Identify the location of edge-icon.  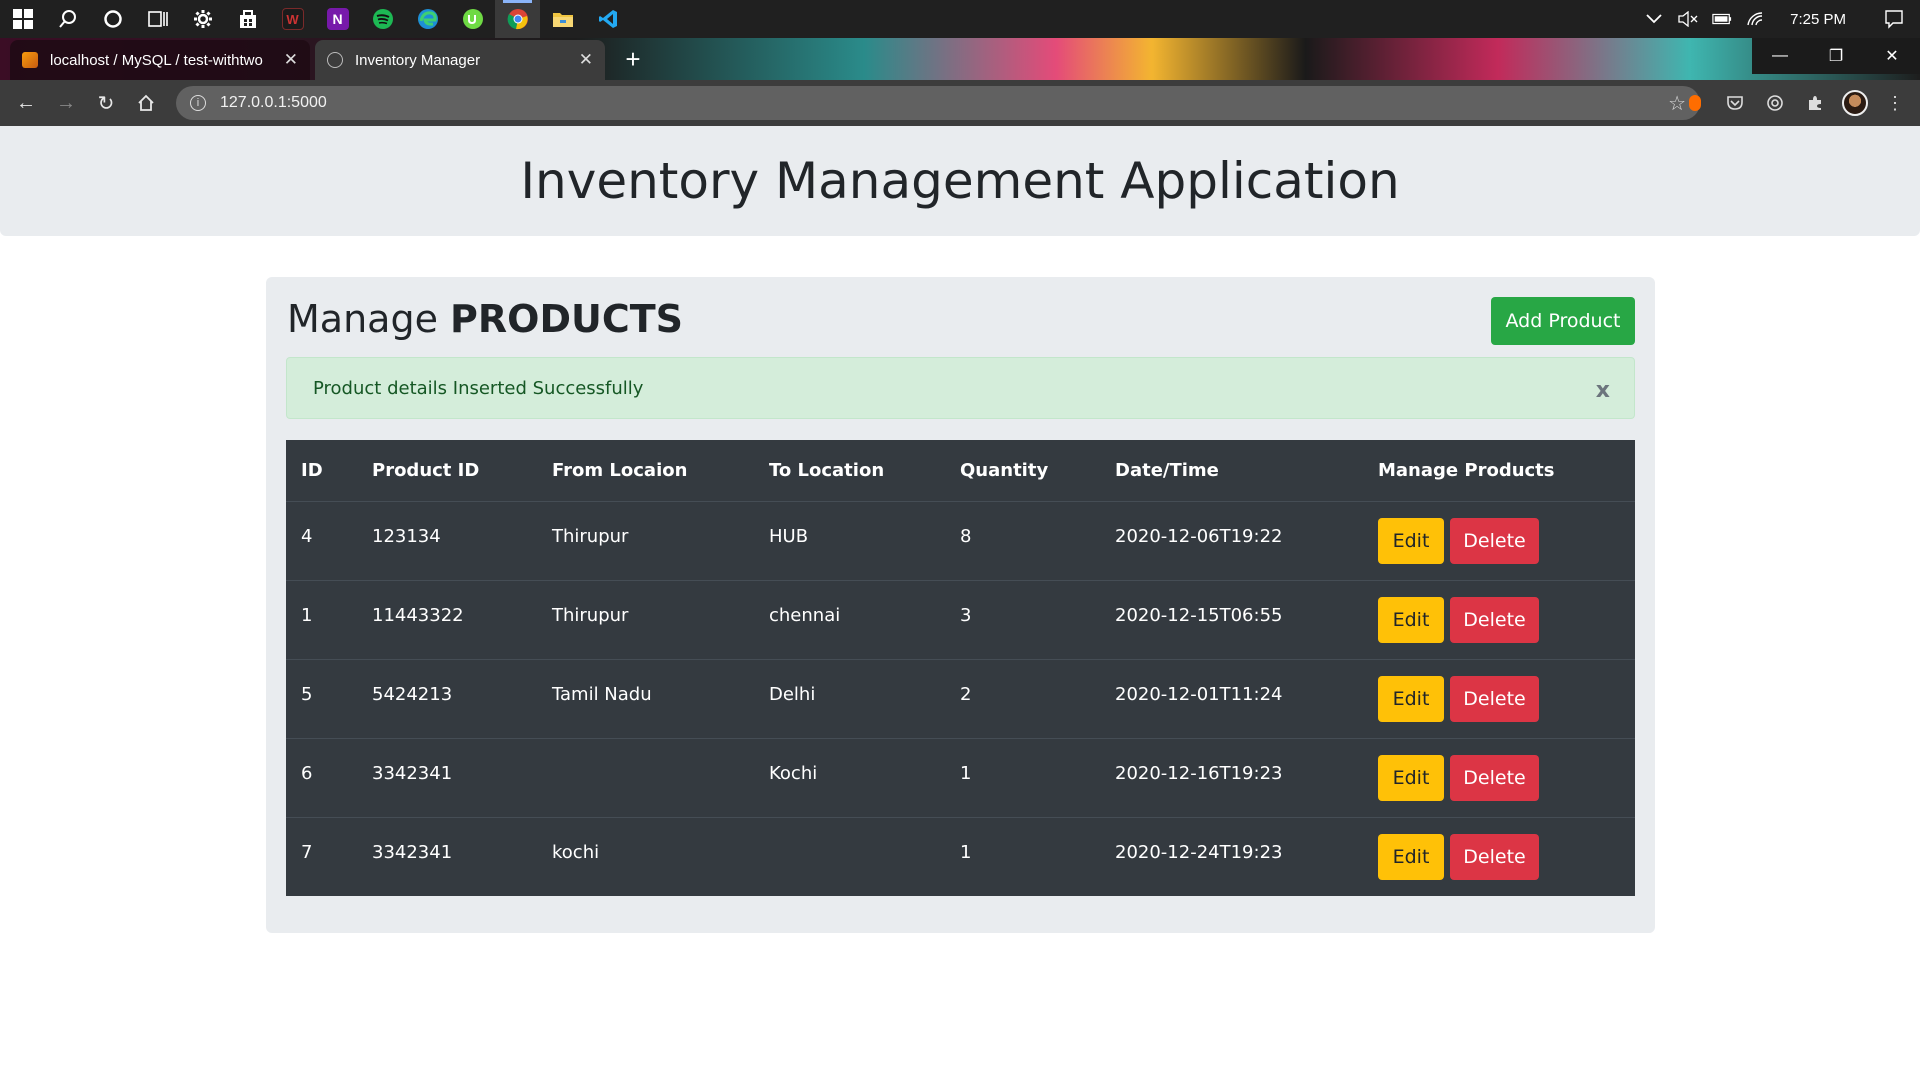
(427, 19).